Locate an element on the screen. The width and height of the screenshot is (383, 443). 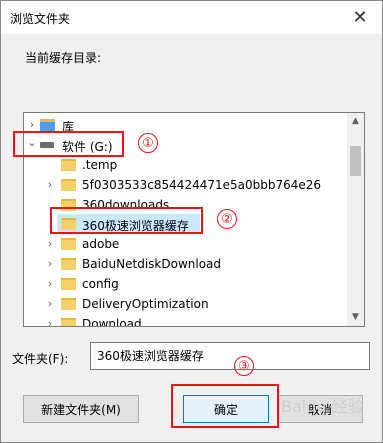
tree-item-label: 5f0303533c854424471e5a0bbb764e26 is located at coordinates (202, 185).